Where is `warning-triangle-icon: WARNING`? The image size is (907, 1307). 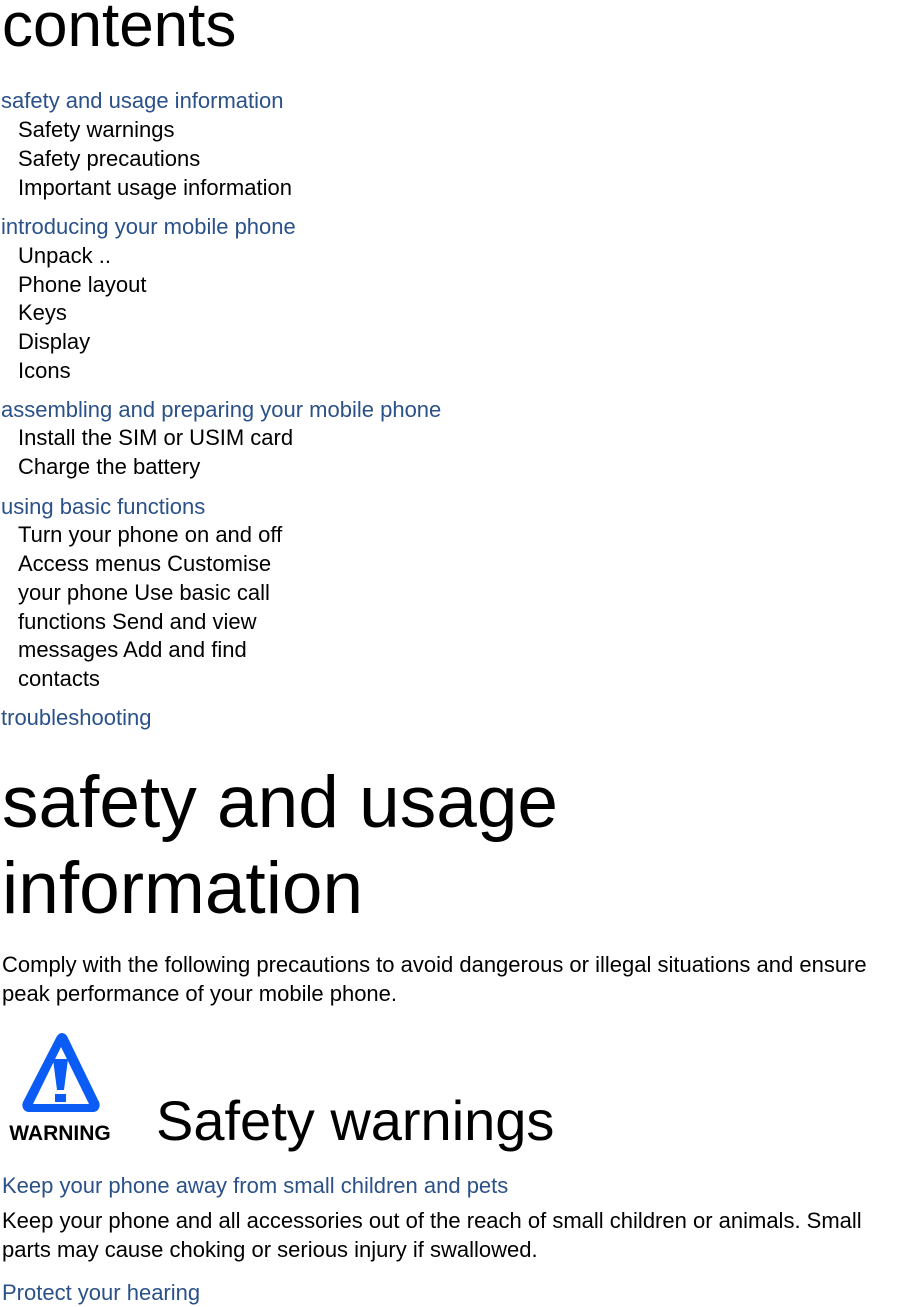
warning-triangle-icon: WARNING is located at coordinates (60, 1089).